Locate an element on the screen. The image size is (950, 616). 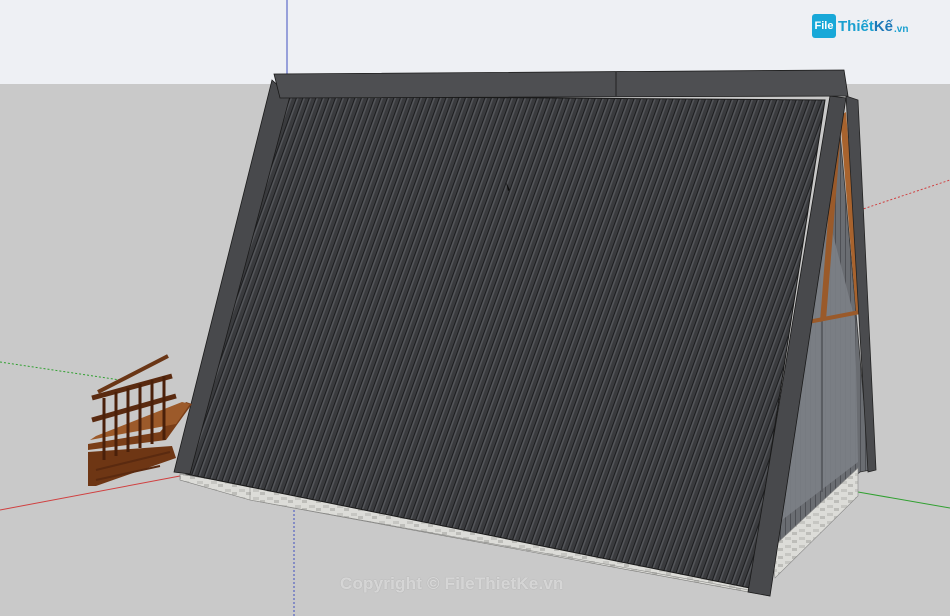
logo-word: ThiếtKế is located at coordinates (865, 26).